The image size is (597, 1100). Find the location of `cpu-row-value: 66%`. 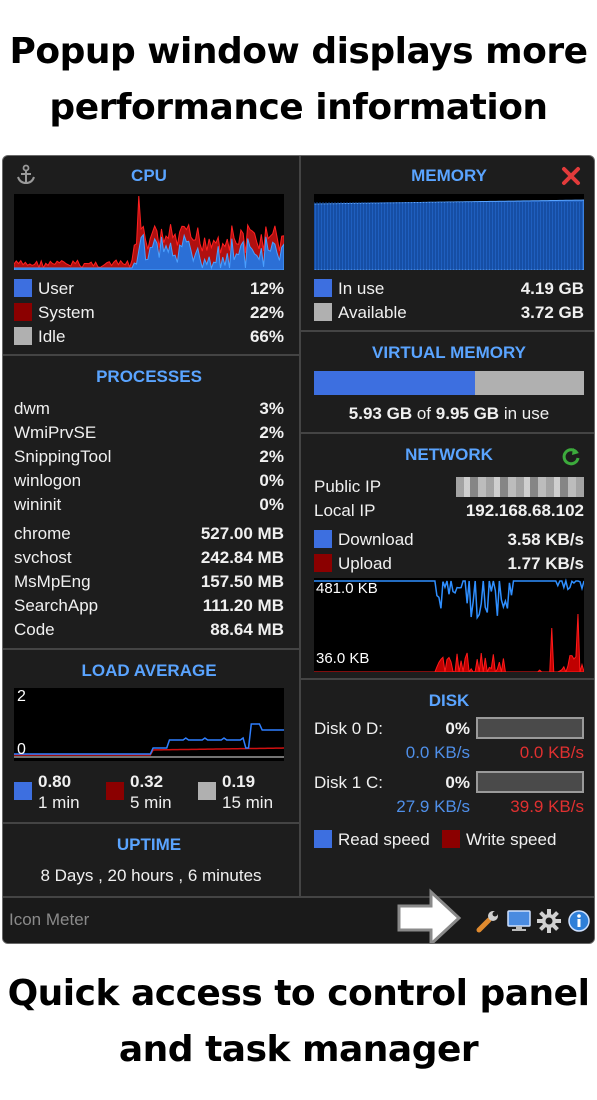

cpu-row-value: 66% is located at coordinates (266, 336).